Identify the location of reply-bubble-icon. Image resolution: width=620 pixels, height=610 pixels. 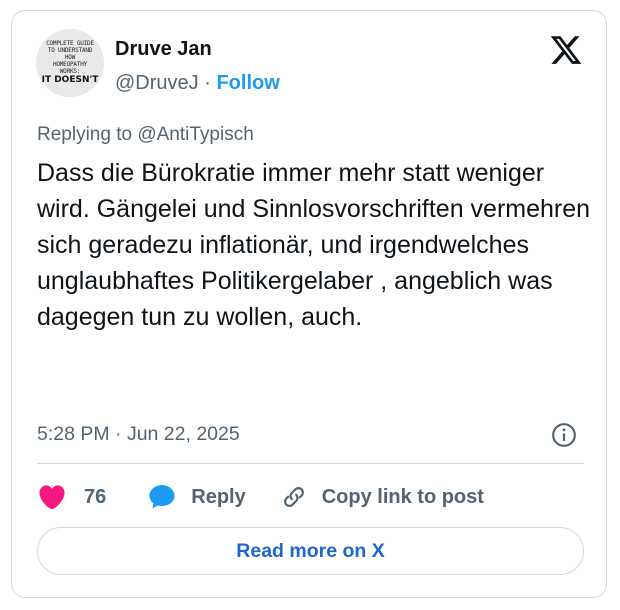
(162, 497).